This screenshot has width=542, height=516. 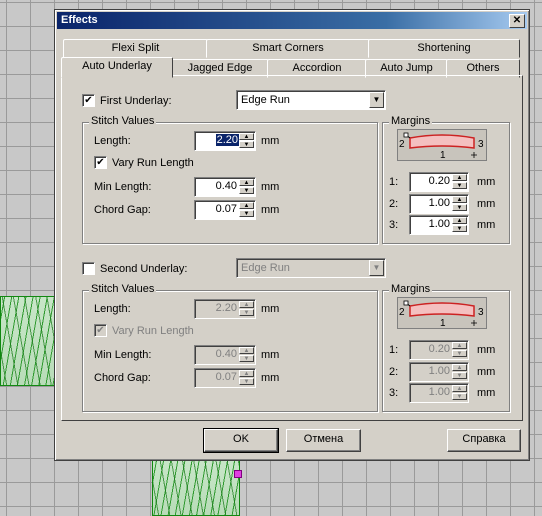 I want to click on group-label: Margins, so click(x=411, y=289).